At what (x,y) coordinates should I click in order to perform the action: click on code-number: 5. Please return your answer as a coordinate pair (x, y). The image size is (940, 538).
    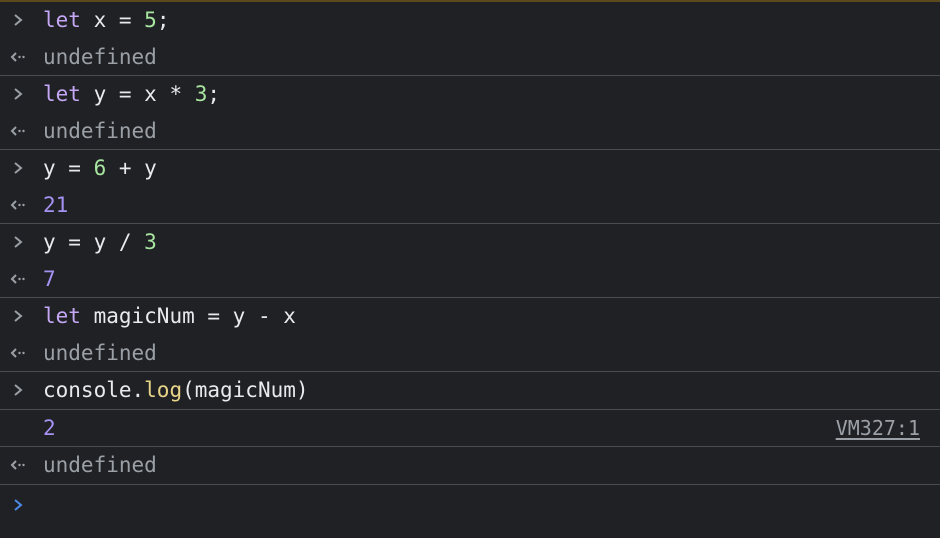
    Looking at the image, I should click on (150, 20).